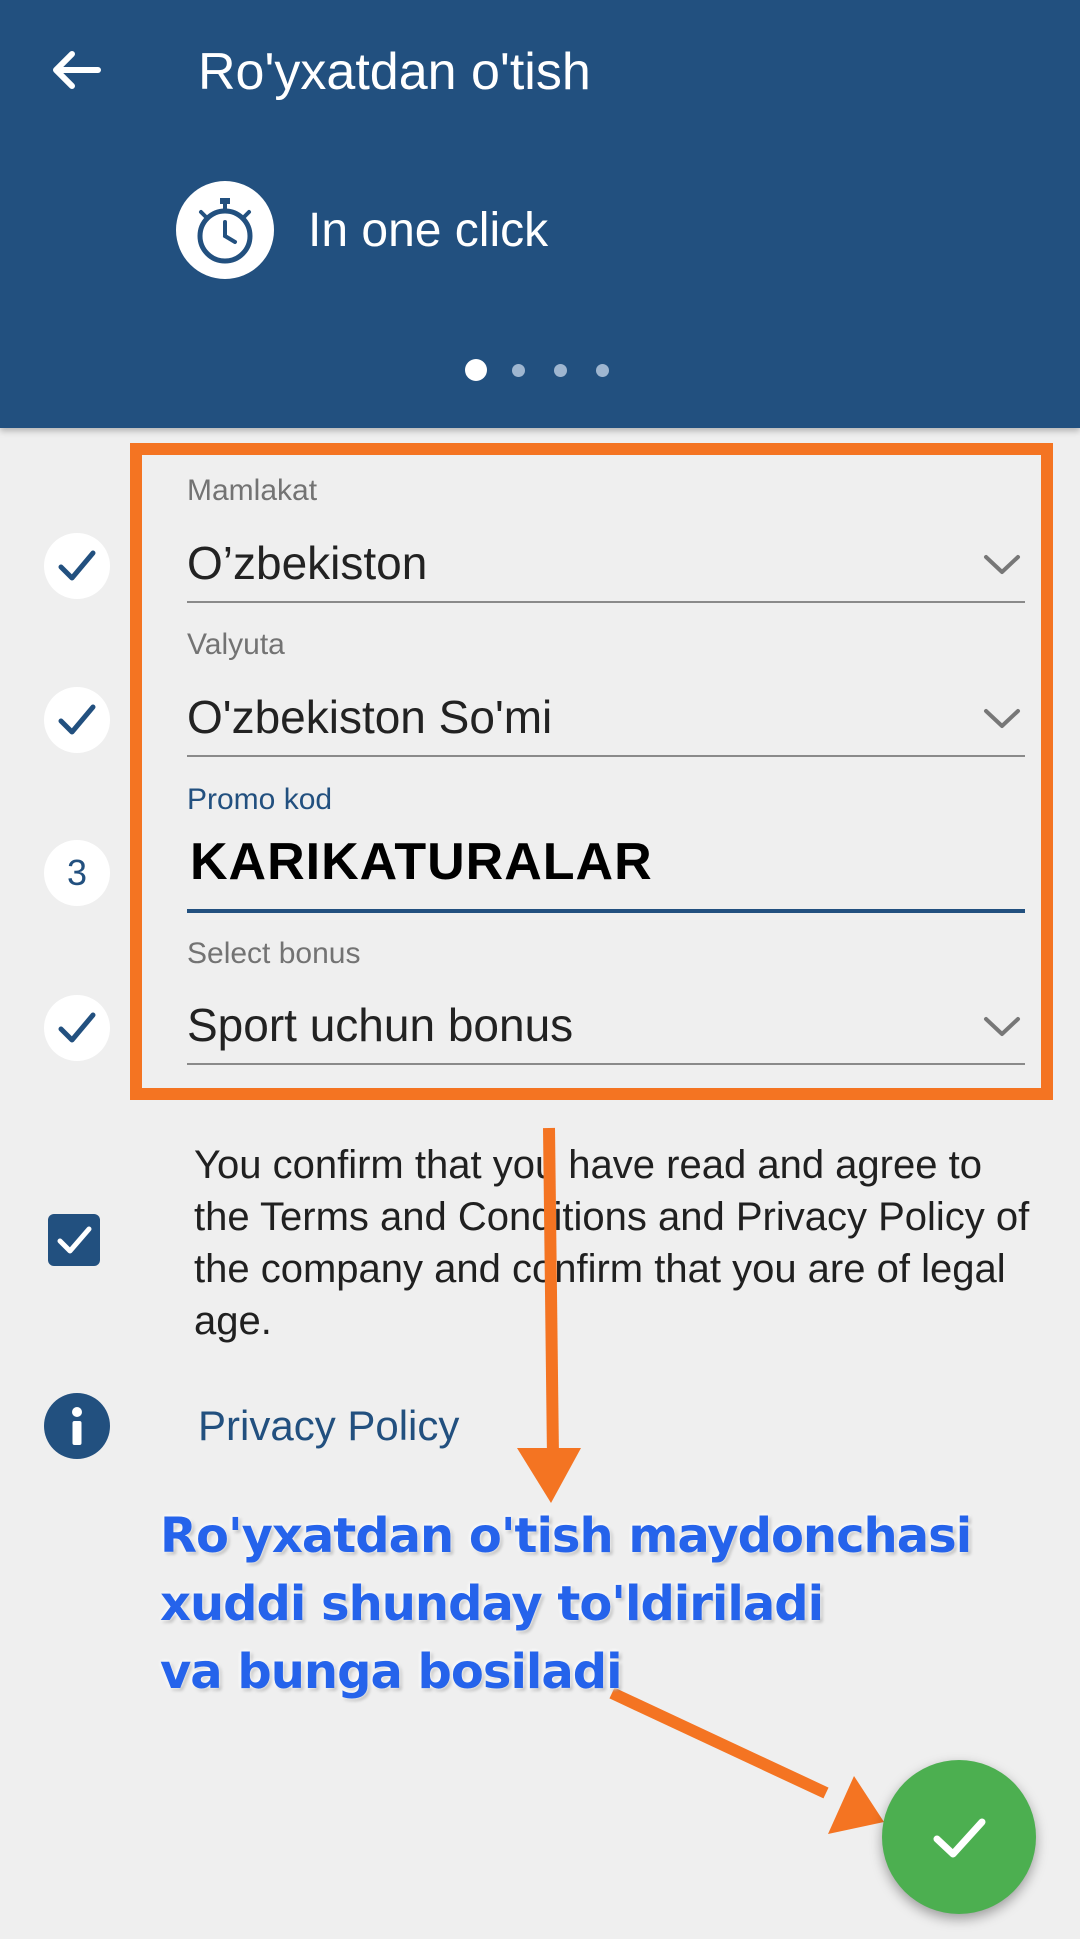  Describe the element at coordinates (77, 1426) in the screenshot. I see `info-icon` at that location.